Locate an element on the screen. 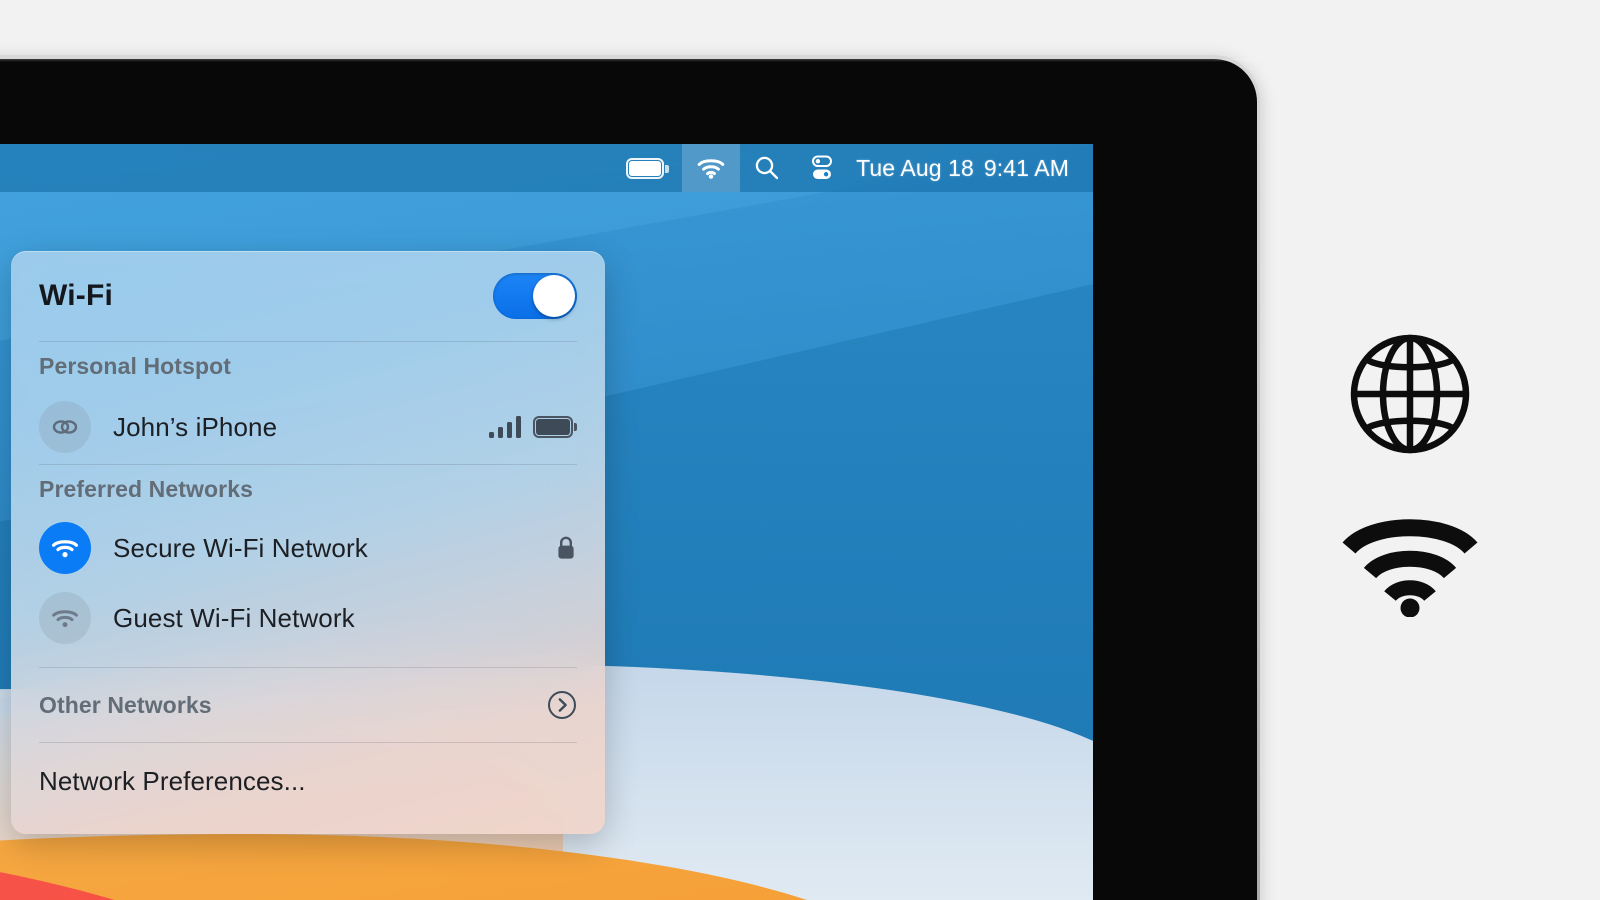 The image size is (1600, 900). network-name: Secure Wi-Fi Network is located at coordinates (240, 547).